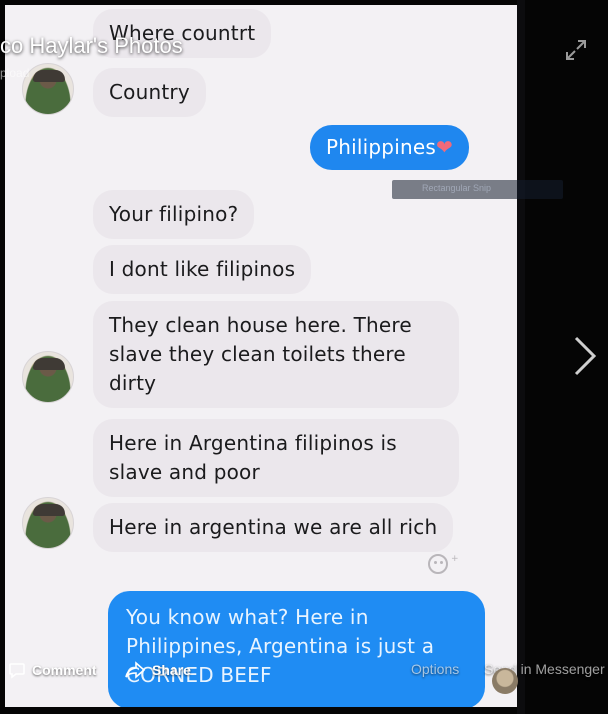  I want to click on options-button: Options, so click(435, 669).